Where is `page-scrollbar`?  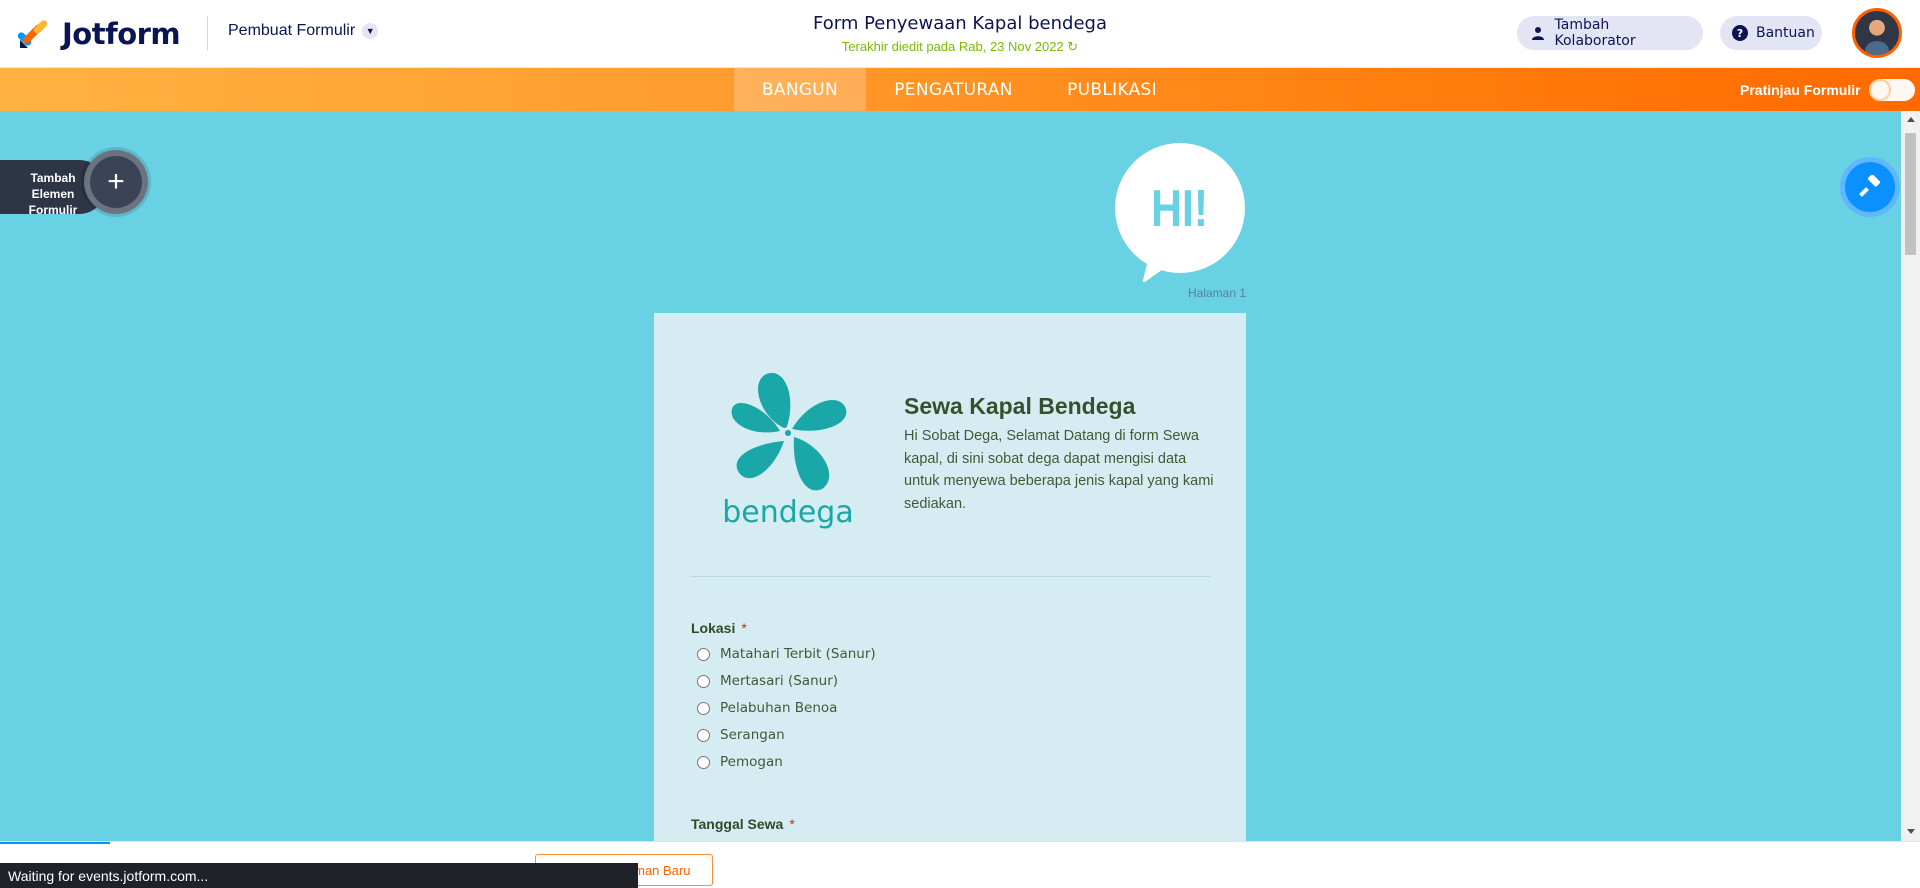 page-scrollbar is located at coordinates (1910, 476).